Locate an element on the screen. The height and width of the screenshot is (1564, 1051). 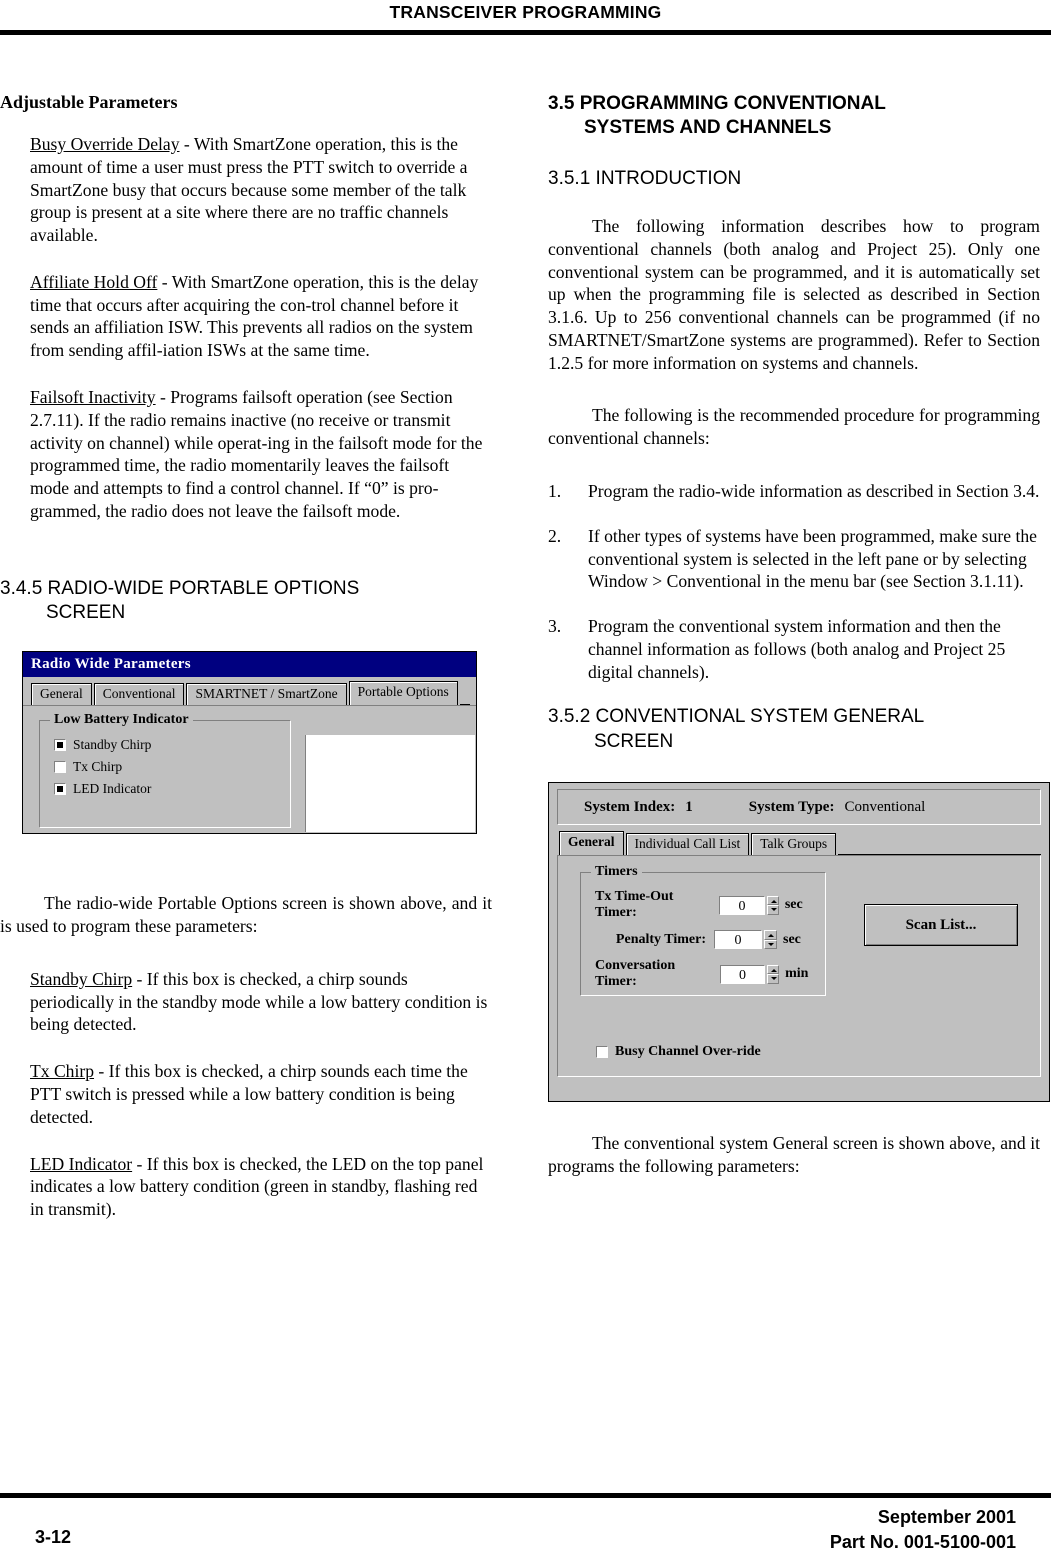
tx-timeout-spinner is located at coordinates (772, 905).